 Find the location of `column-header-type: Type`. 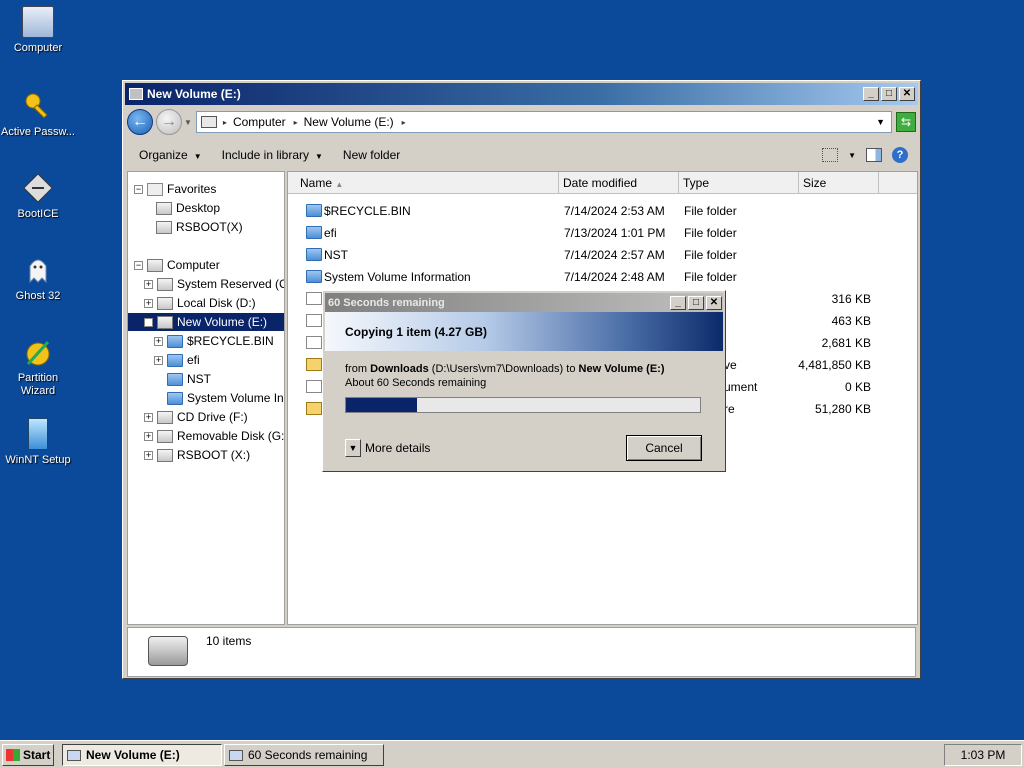

column-header-type: Type is located at coordinates (739, 183).